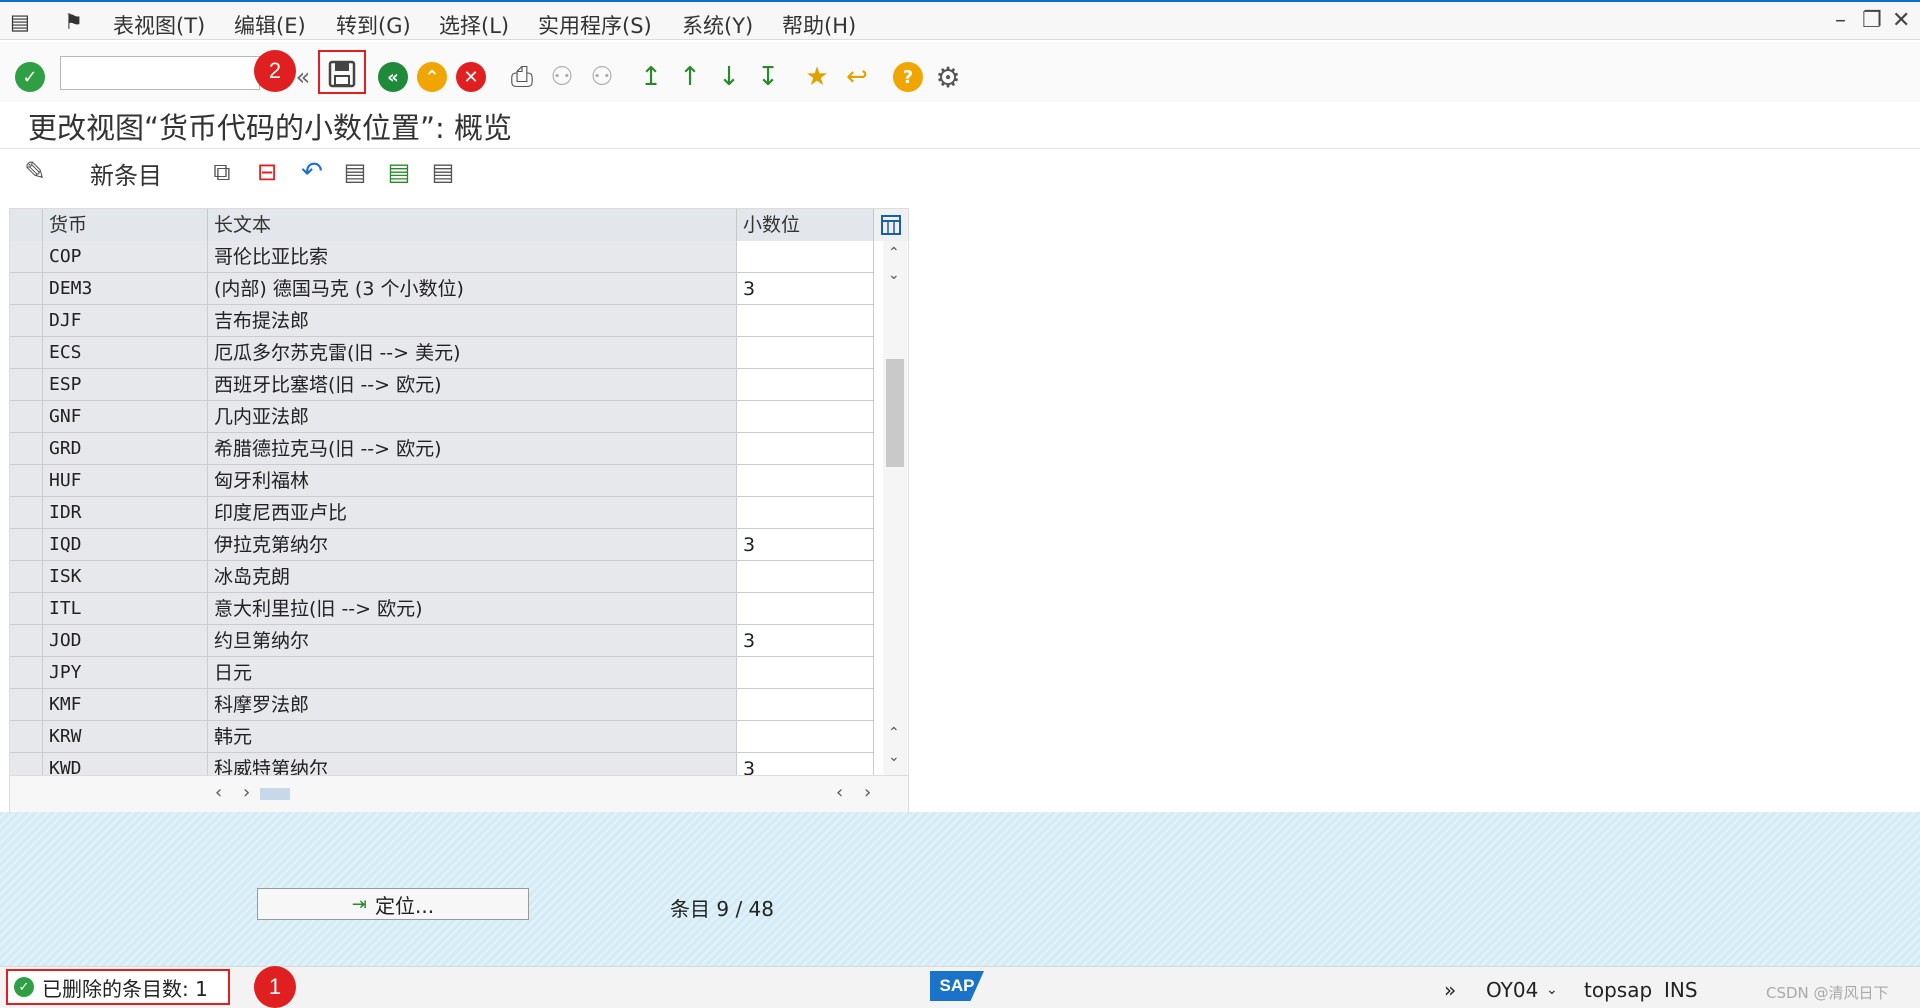 The image size is (1920, 1008). What do you see at coordinates (729, 77) in the screenshot?
I see `next-page-icon: ↓` at bounding box center [729, 77].